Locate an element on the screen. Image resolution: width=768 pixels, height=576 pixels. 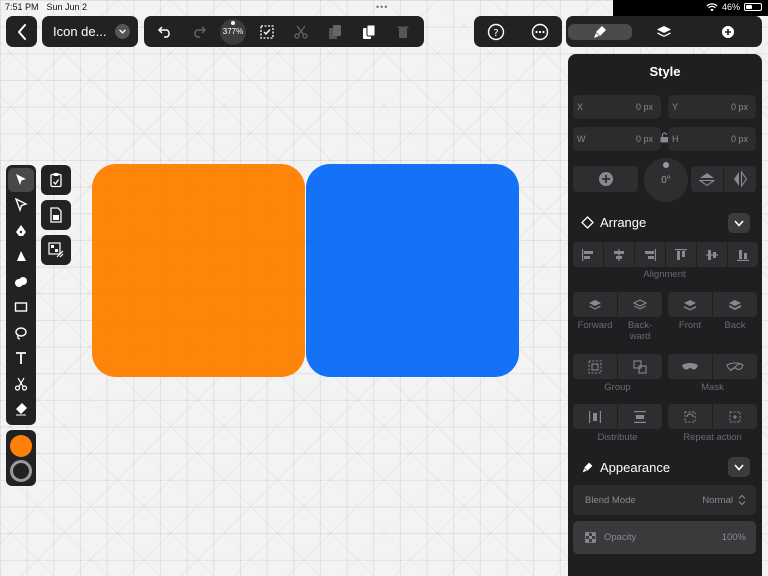
rectangle-icon is located at coordinates (21, 307).